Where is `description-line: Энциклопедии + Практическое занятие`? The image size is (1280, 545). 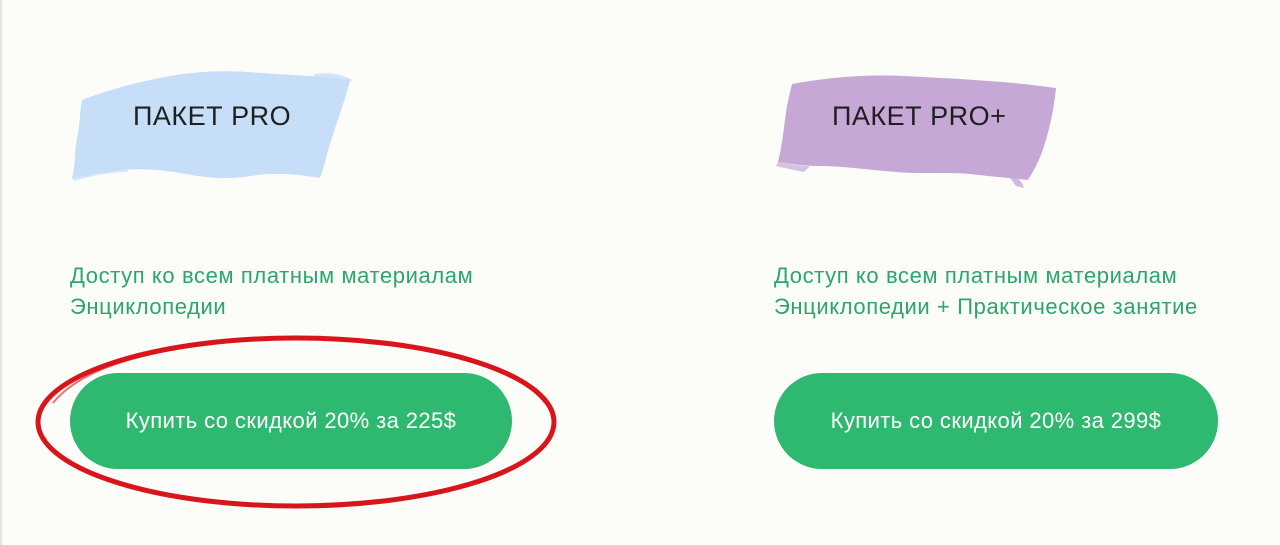
description-line: Энциклопедии + Практическое занятие is located at coordinates (986, 306).